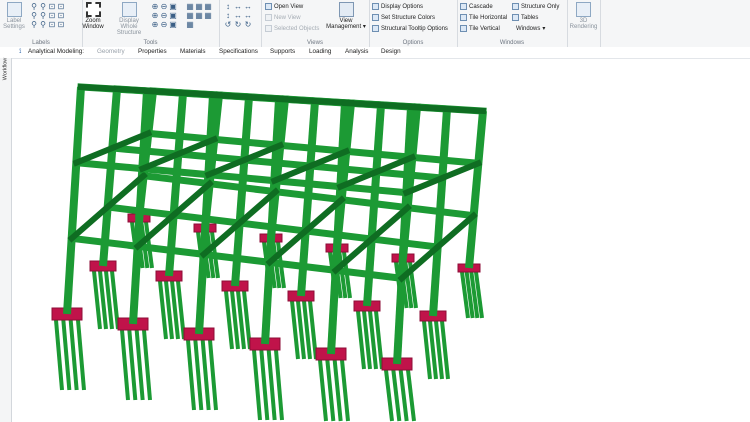 This screenshot has height=422, width=750. Describe the element at coordinates (173, 16) in the screenshot. I see `zoom-all-icon: ▣` at that location.